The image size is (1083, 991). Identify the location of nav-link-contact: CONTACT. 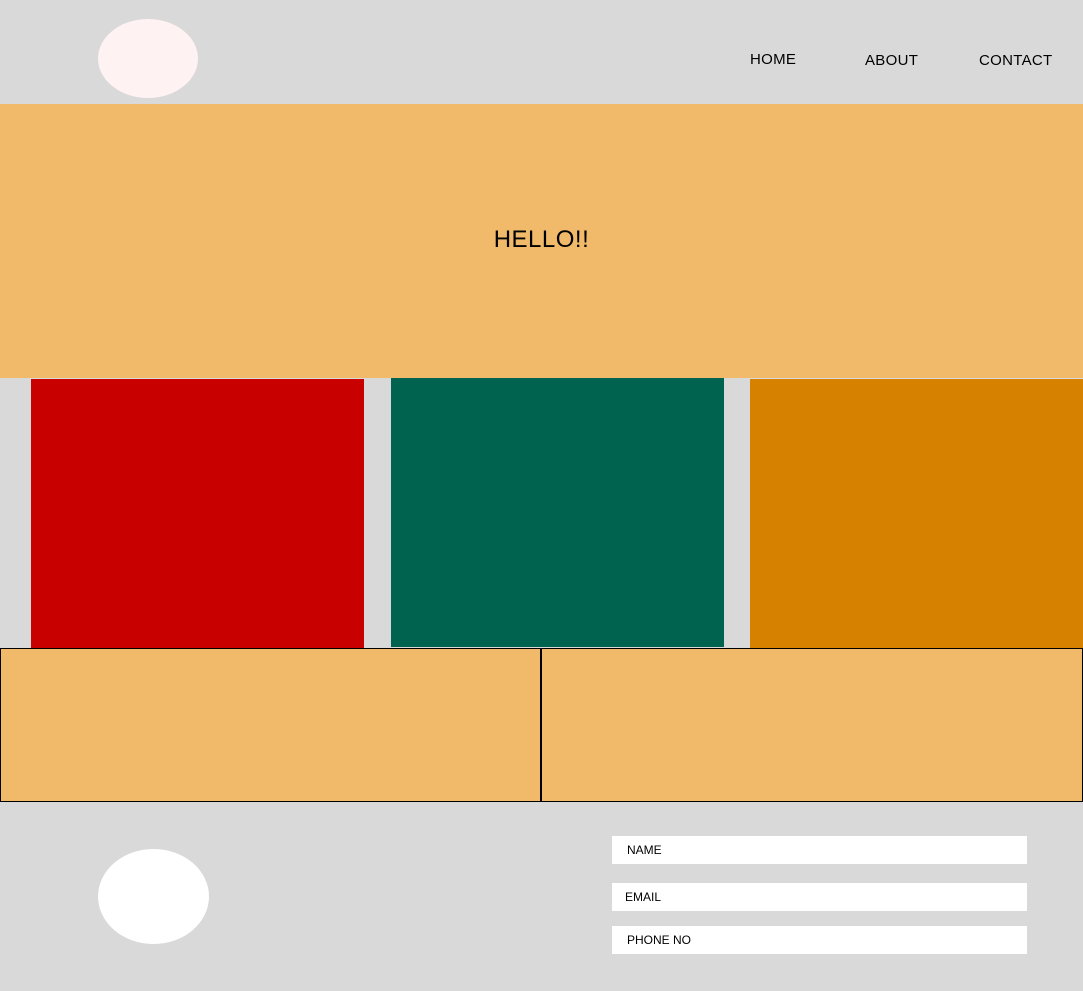
(1015, 60).